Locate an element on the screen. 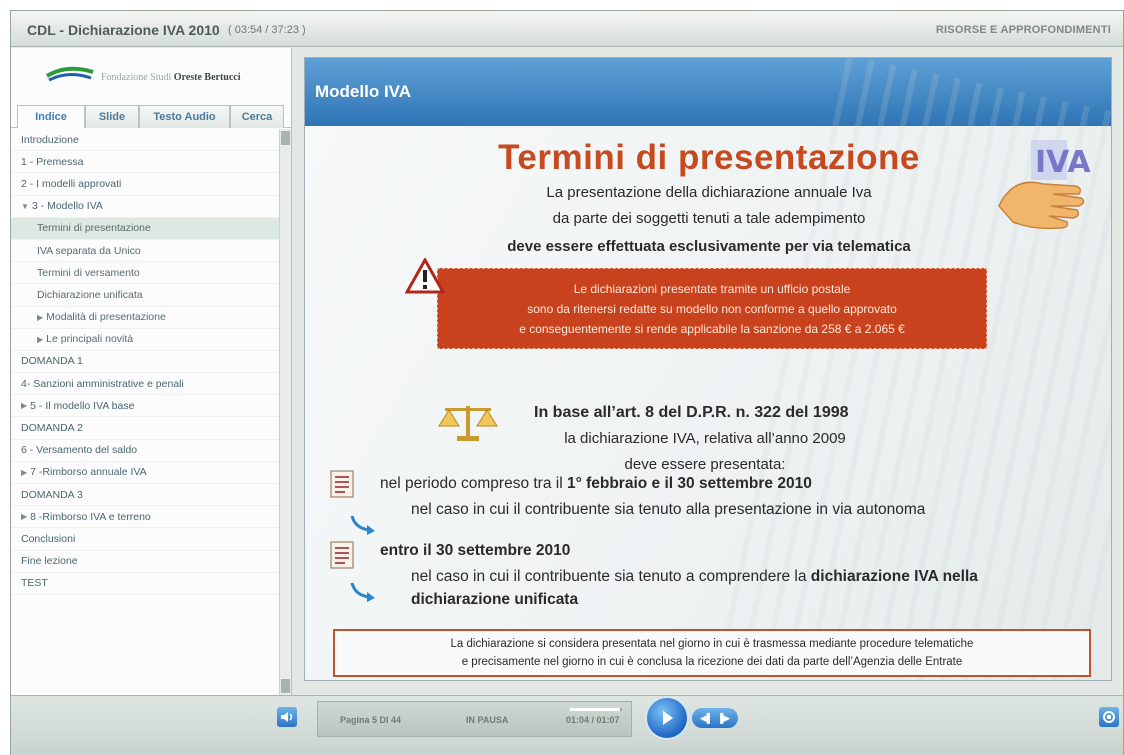 The height and width of the screenshot is (755, 1124). deadline-condition-bold-2: dichiarazione unificata is located at coordinates (495, 599).